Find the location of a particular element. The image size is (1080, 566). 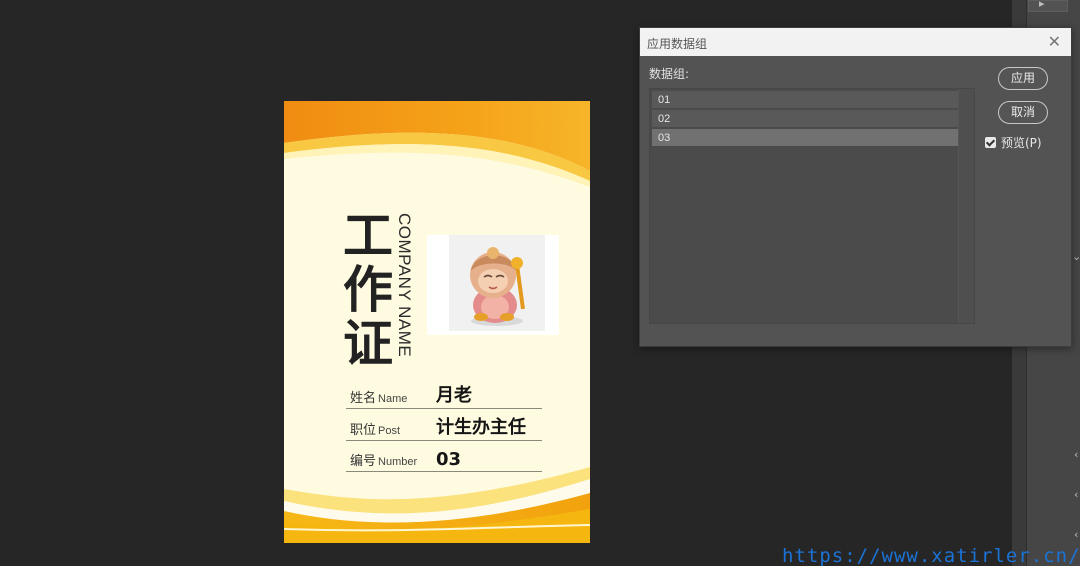

data-group-list: 01 02 03 is located at coordinates (812, 206).